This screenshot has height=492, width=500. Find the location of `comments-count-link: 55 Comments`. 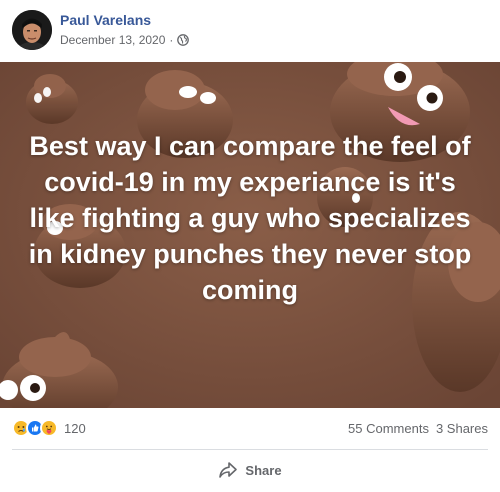

comments-count-link: 55 Comments is located at coordinates (388, 428).